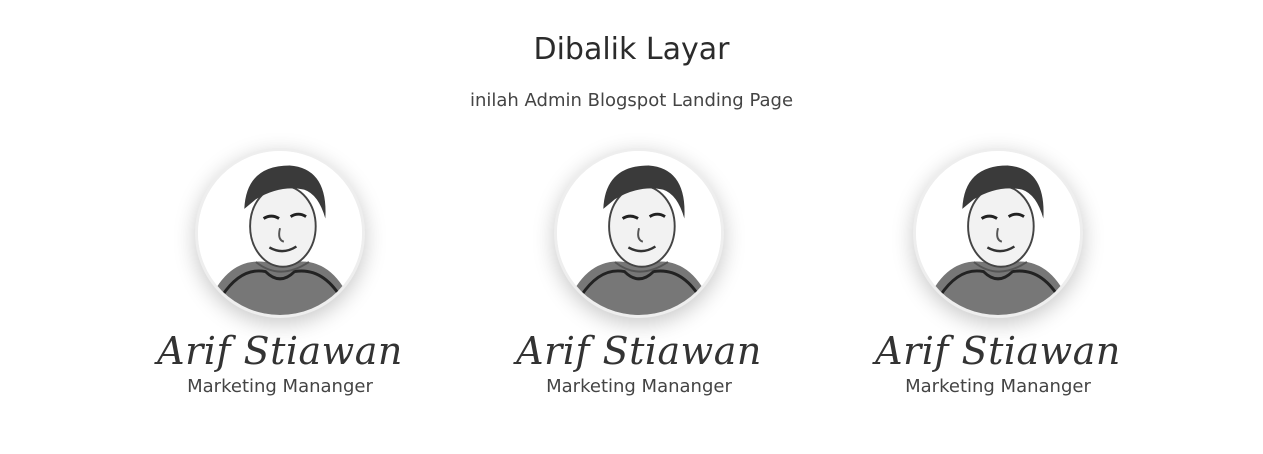  Describe the element at coordinates (631, 49) in the screenshot. I see `section-title: Dibalik Layar` at that location.